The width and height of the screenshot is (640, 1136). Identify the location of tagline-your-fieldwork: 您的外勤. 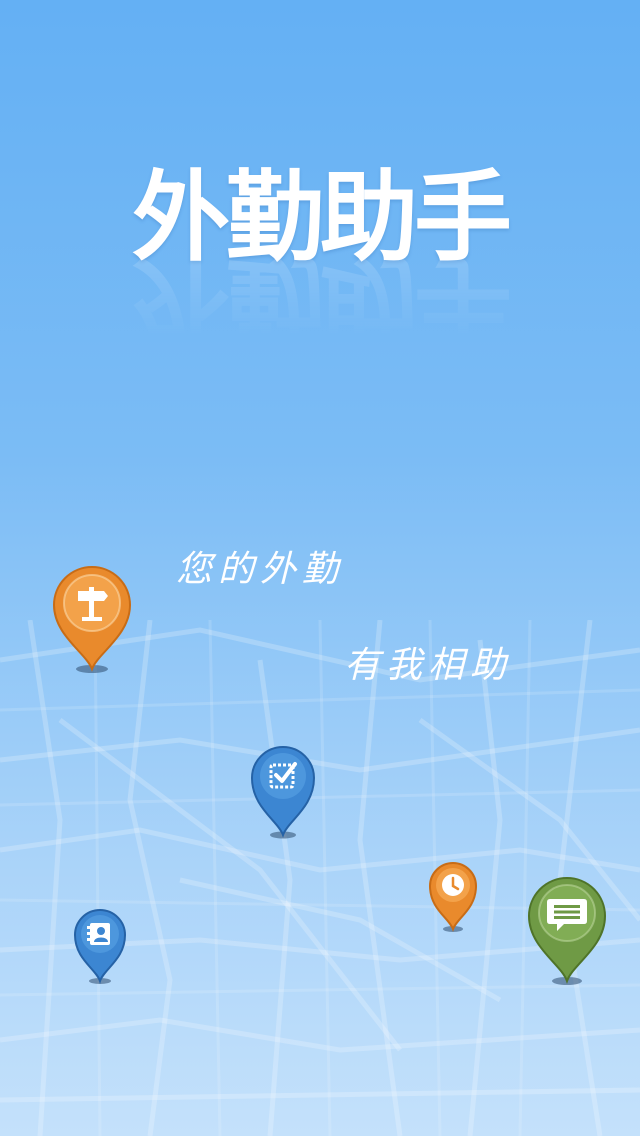
(260, 569).